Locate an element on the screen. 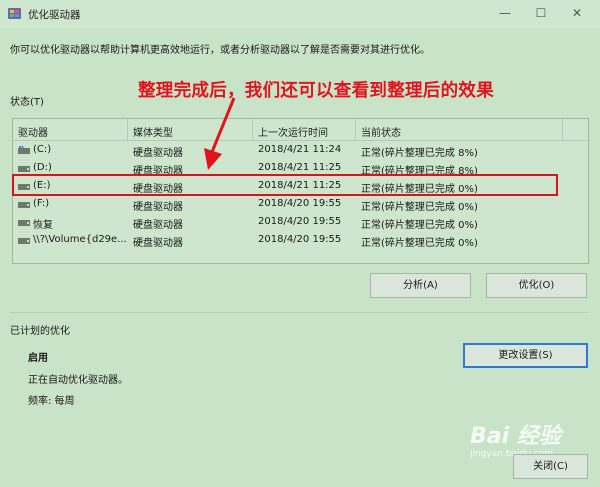  column-header-drive: 驱动器 is located at coordinates (33, 131).